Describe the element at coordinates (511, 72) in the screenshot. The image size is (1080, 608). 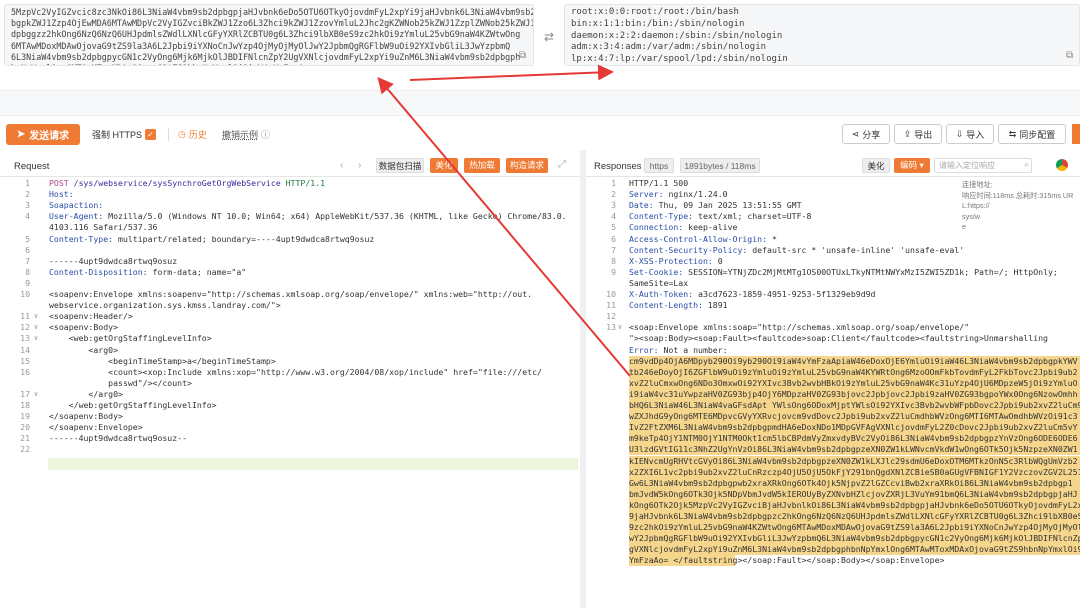
I see `arrow-to-decoded` at that location.